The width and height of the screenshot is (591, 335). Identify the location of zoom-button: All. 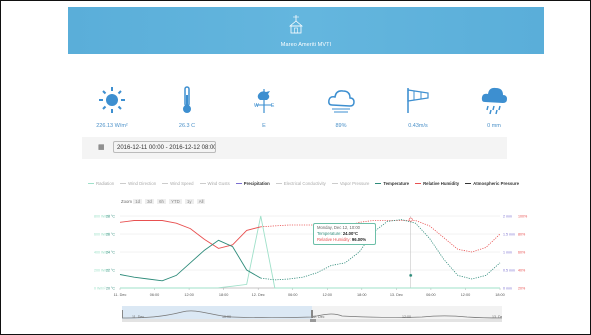
(201, 201).